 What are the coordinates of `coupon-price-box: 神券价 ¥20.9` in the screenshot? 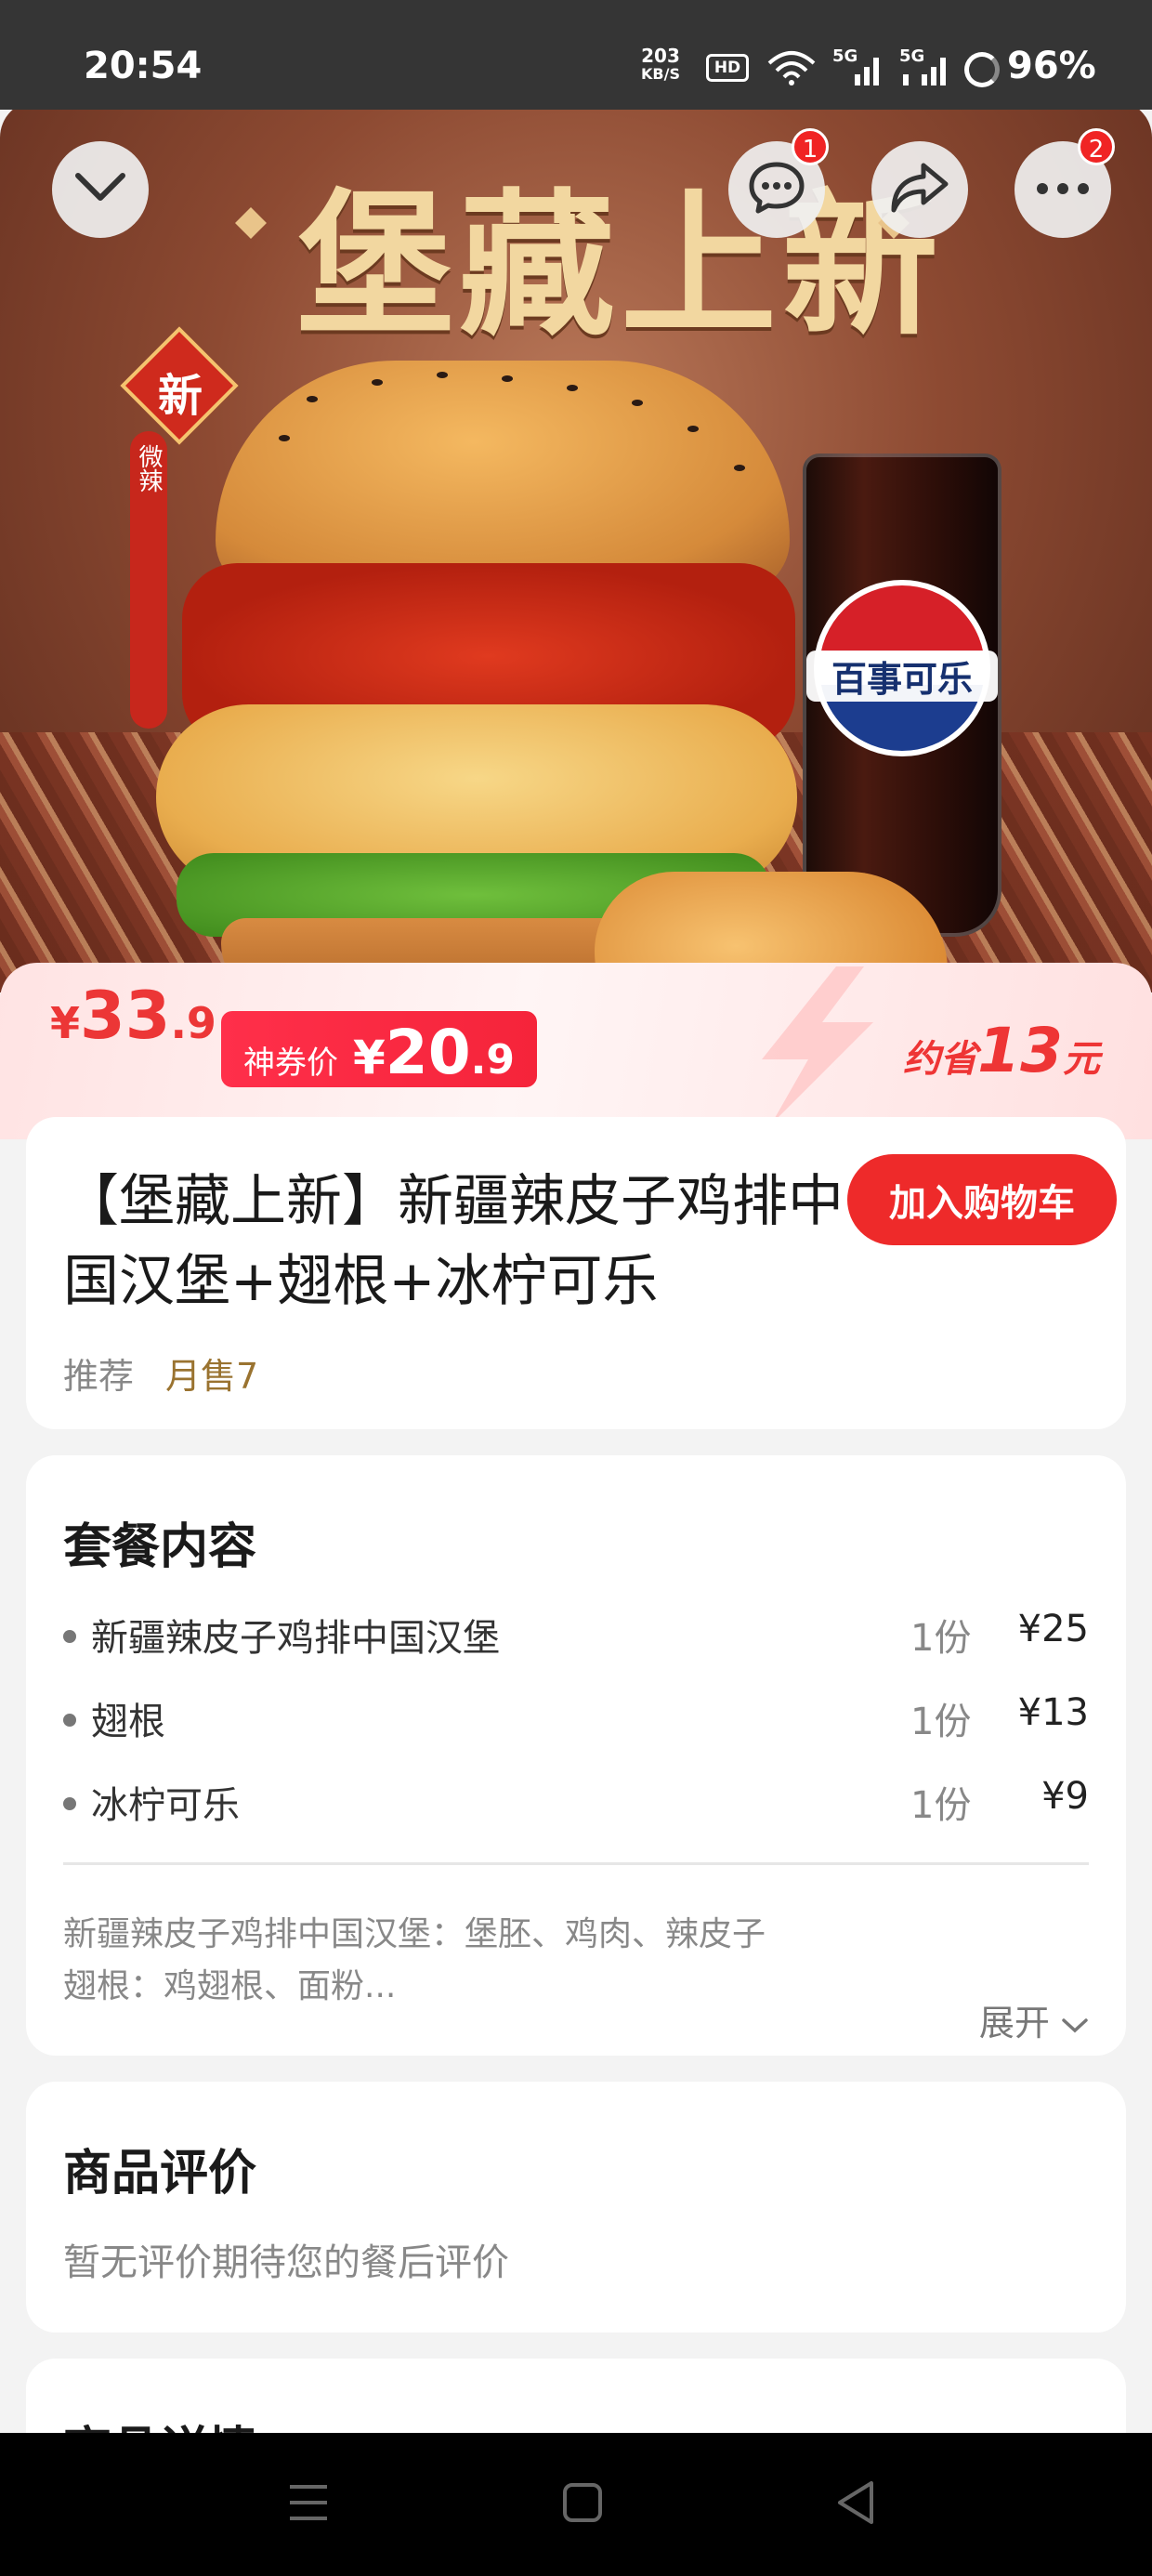 It's located at (379, 1049).